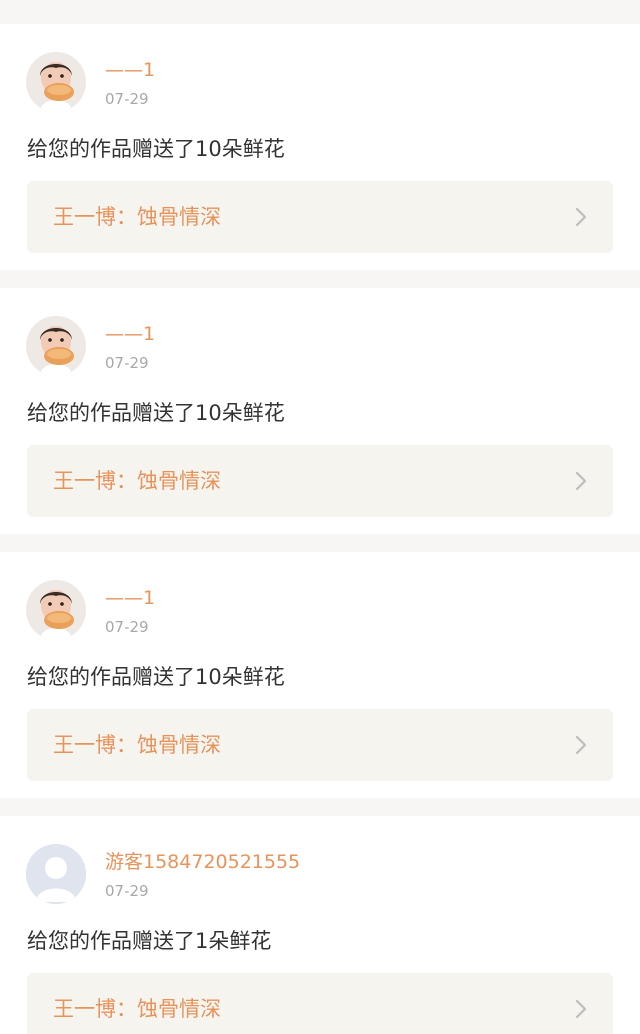  What do you see at coordinates (149, 941) in the screenshot?
I see `gift-message: 给您的作品赠送了1朵鲜花` at bounding box center [149, 941].